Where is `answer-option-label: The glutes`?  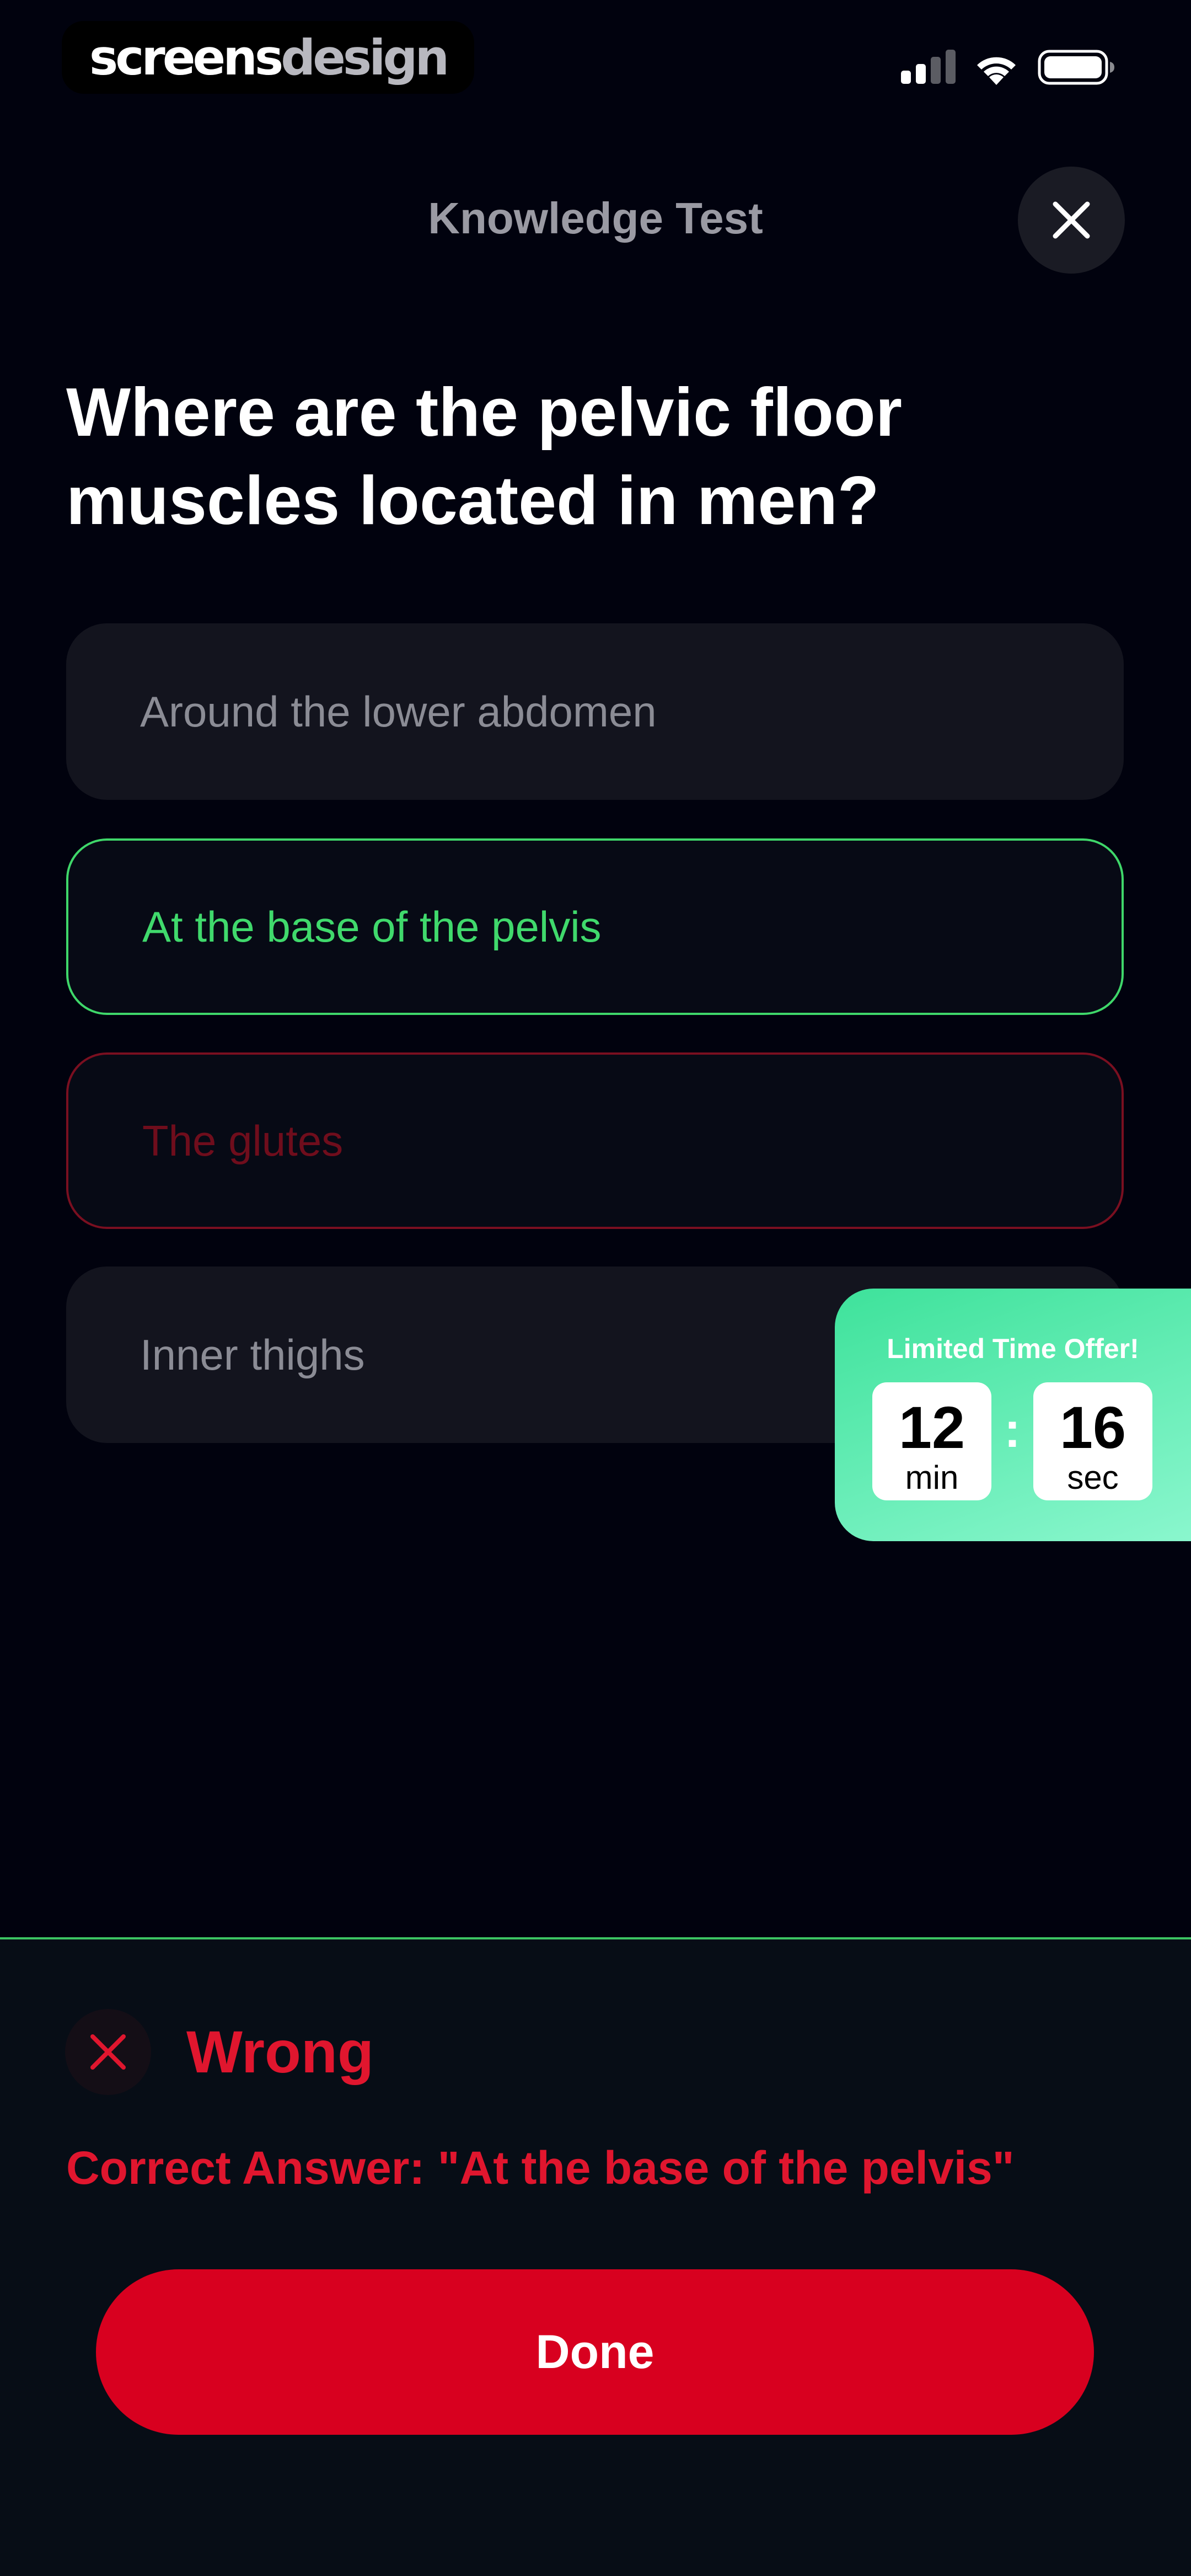
answer-option-label: The glutes is located at coordinates (243, 1140).